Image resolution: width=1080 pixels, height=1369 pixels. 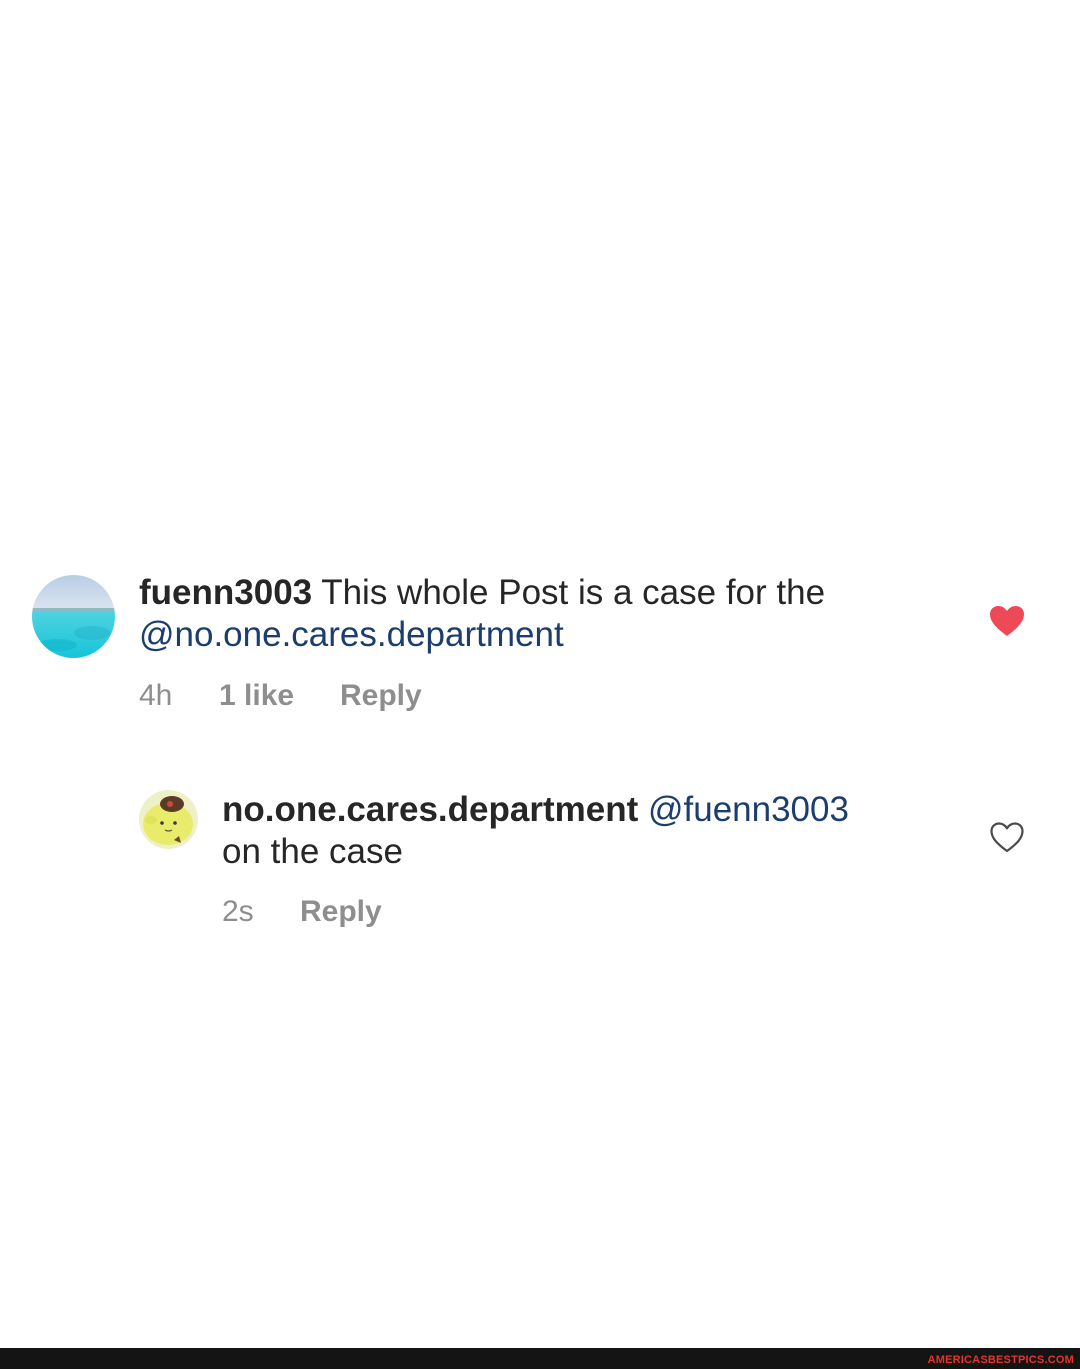 I want to click on reply-message: on the case, so click(x=312, y=851).